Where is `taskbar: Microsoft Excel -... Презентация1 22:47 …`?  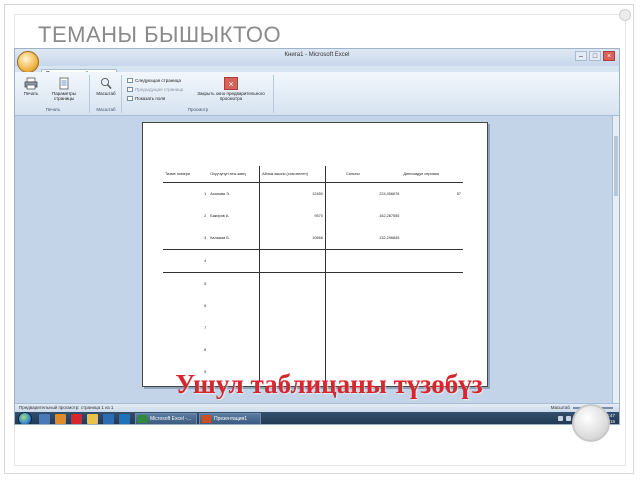
taskbar: Microsoft Excel -... Презентация1 22:47 … is located at coordinates (317, 418).